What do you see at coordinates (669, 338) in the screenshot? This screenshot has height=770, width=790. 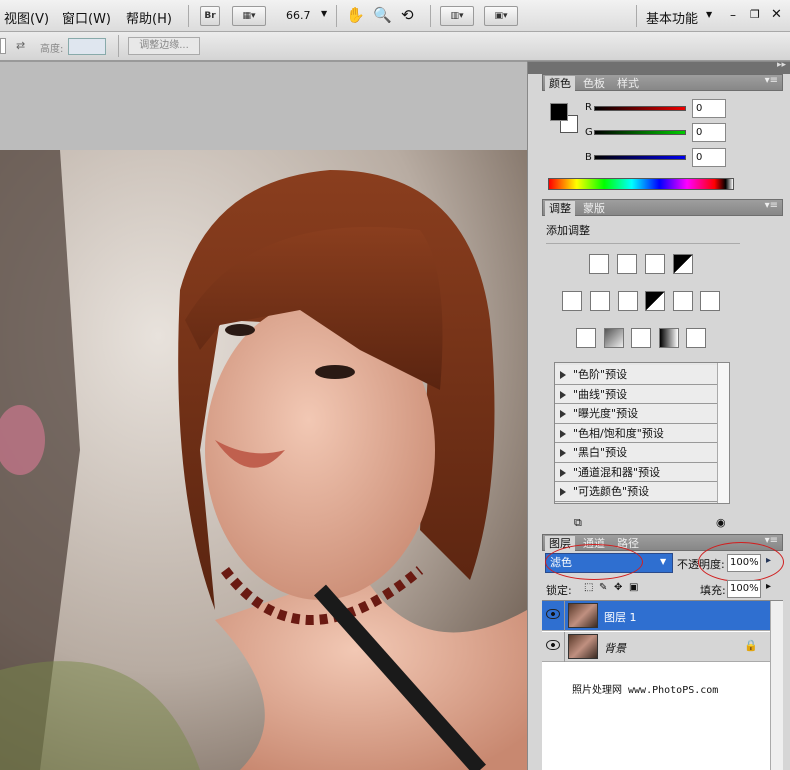 I see `gradient-map-icon` at bounding box center [669, 338].